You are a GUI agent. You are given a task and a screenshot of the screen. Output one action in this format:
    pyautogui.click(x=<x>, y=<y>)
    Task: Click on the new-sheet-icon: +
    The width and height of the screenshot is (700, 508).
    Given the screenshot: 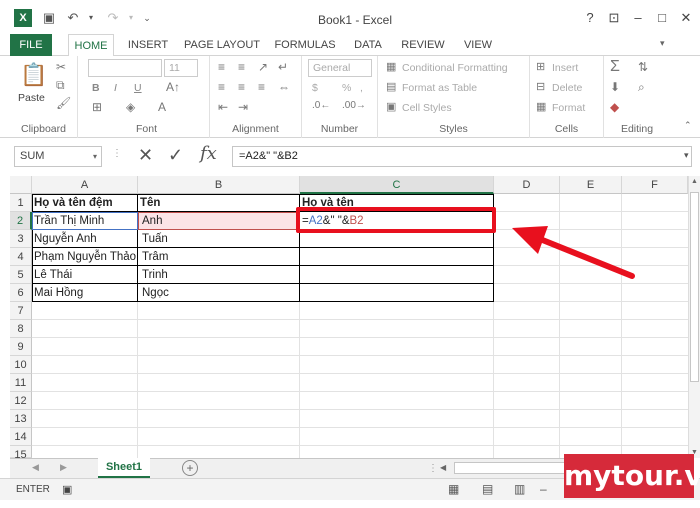 What is the action you would take?
    pyautogui.click(x=190, y=468)
    